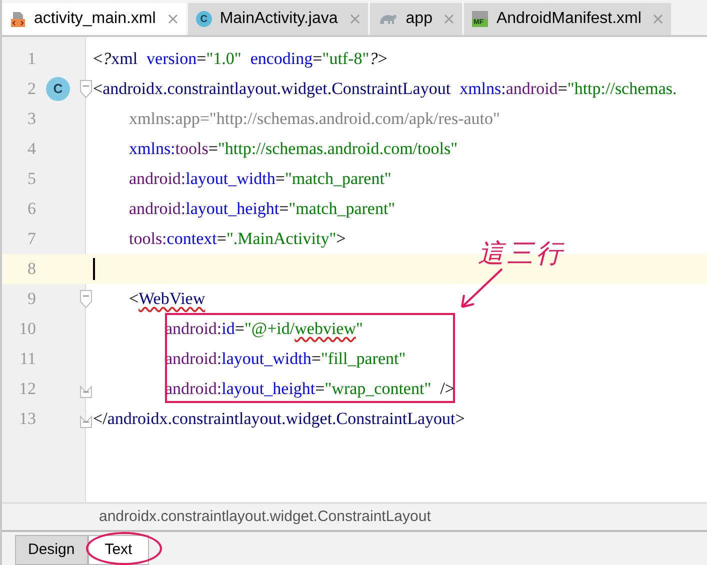 The width and height of the screenshot is (707, 565). Describe the element at coordinates (124, 59) in the screenshot. I see `code-token: xml` at that location.